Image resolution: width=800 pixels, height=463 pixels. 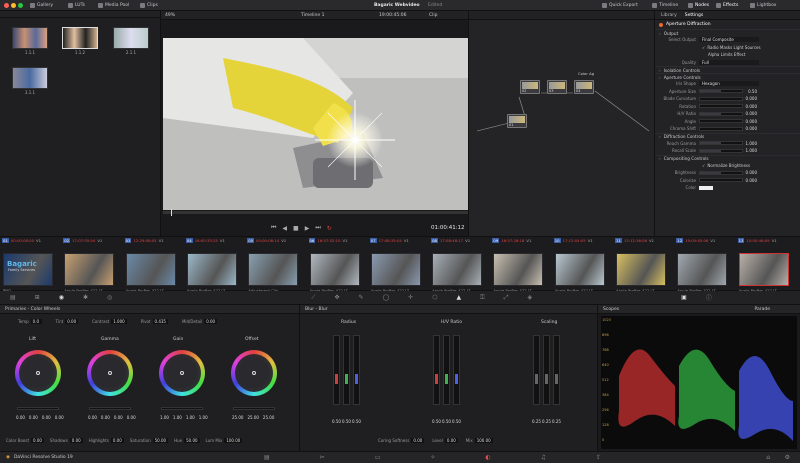 What do you see at coordinates (432, 457) in the screenshot?
I see `fusion-page-icon: ✧` at bounding box center [432, 457].